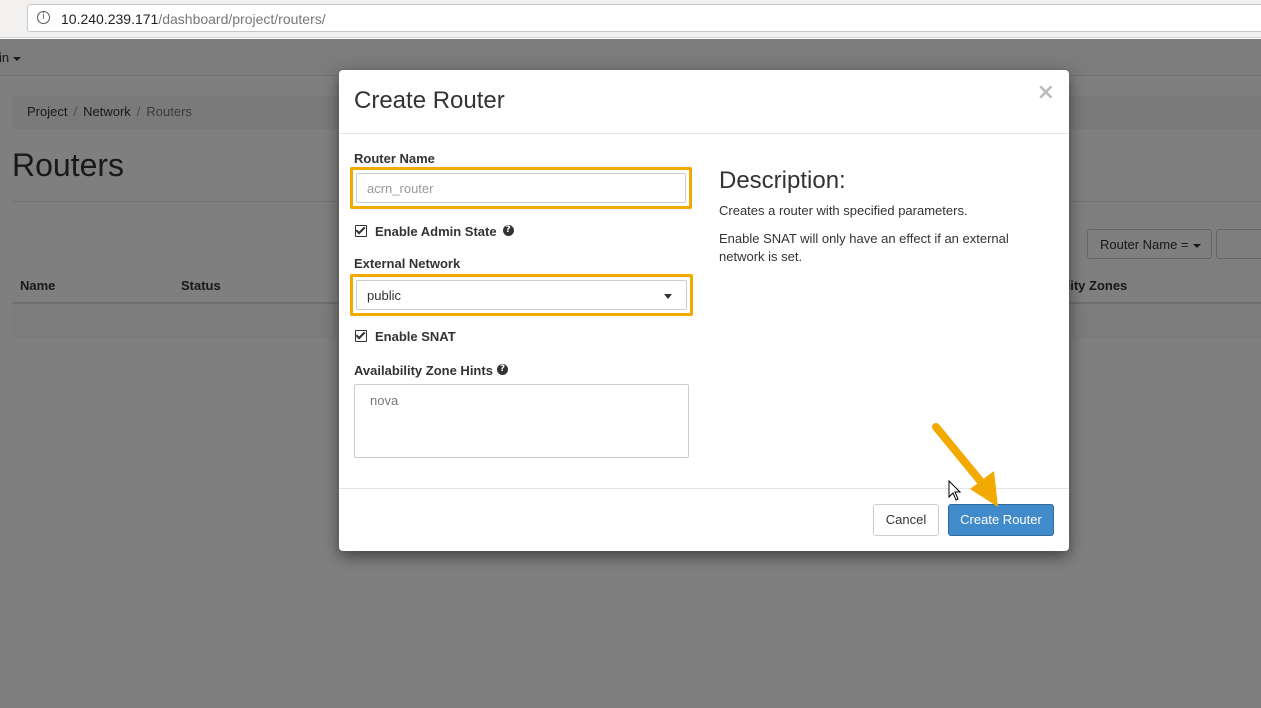  I want to click on mouse-cursor-icon, so click(955, 490).